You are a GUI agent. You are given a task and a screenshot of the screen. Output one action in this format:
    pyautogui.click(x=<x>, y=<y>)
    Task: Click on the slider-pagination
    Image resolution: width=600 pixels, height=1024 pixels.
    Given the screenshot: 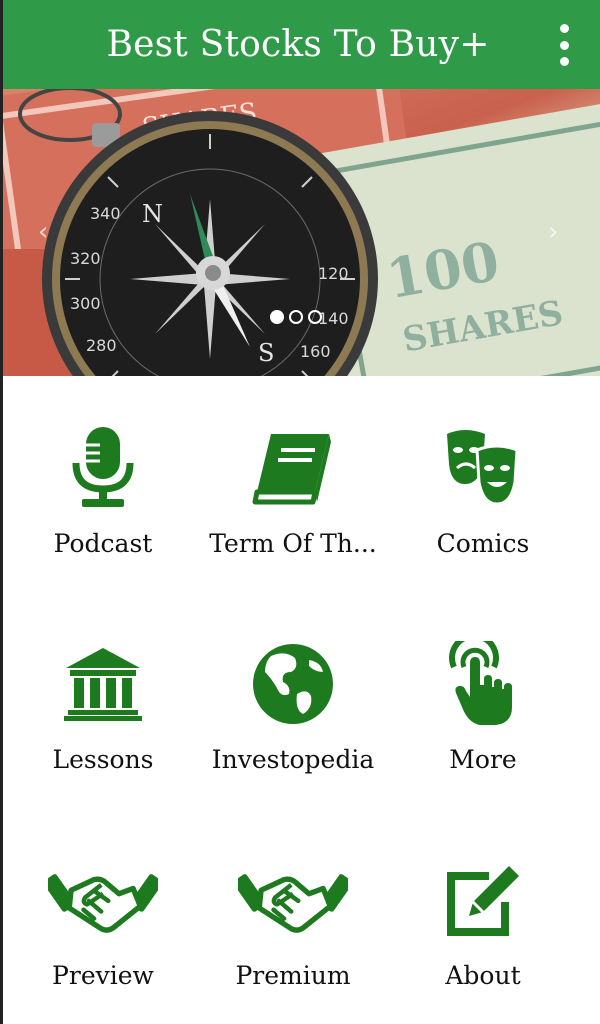 What is the action you would take?
    pyautogui.click(x=296, y=317)
    